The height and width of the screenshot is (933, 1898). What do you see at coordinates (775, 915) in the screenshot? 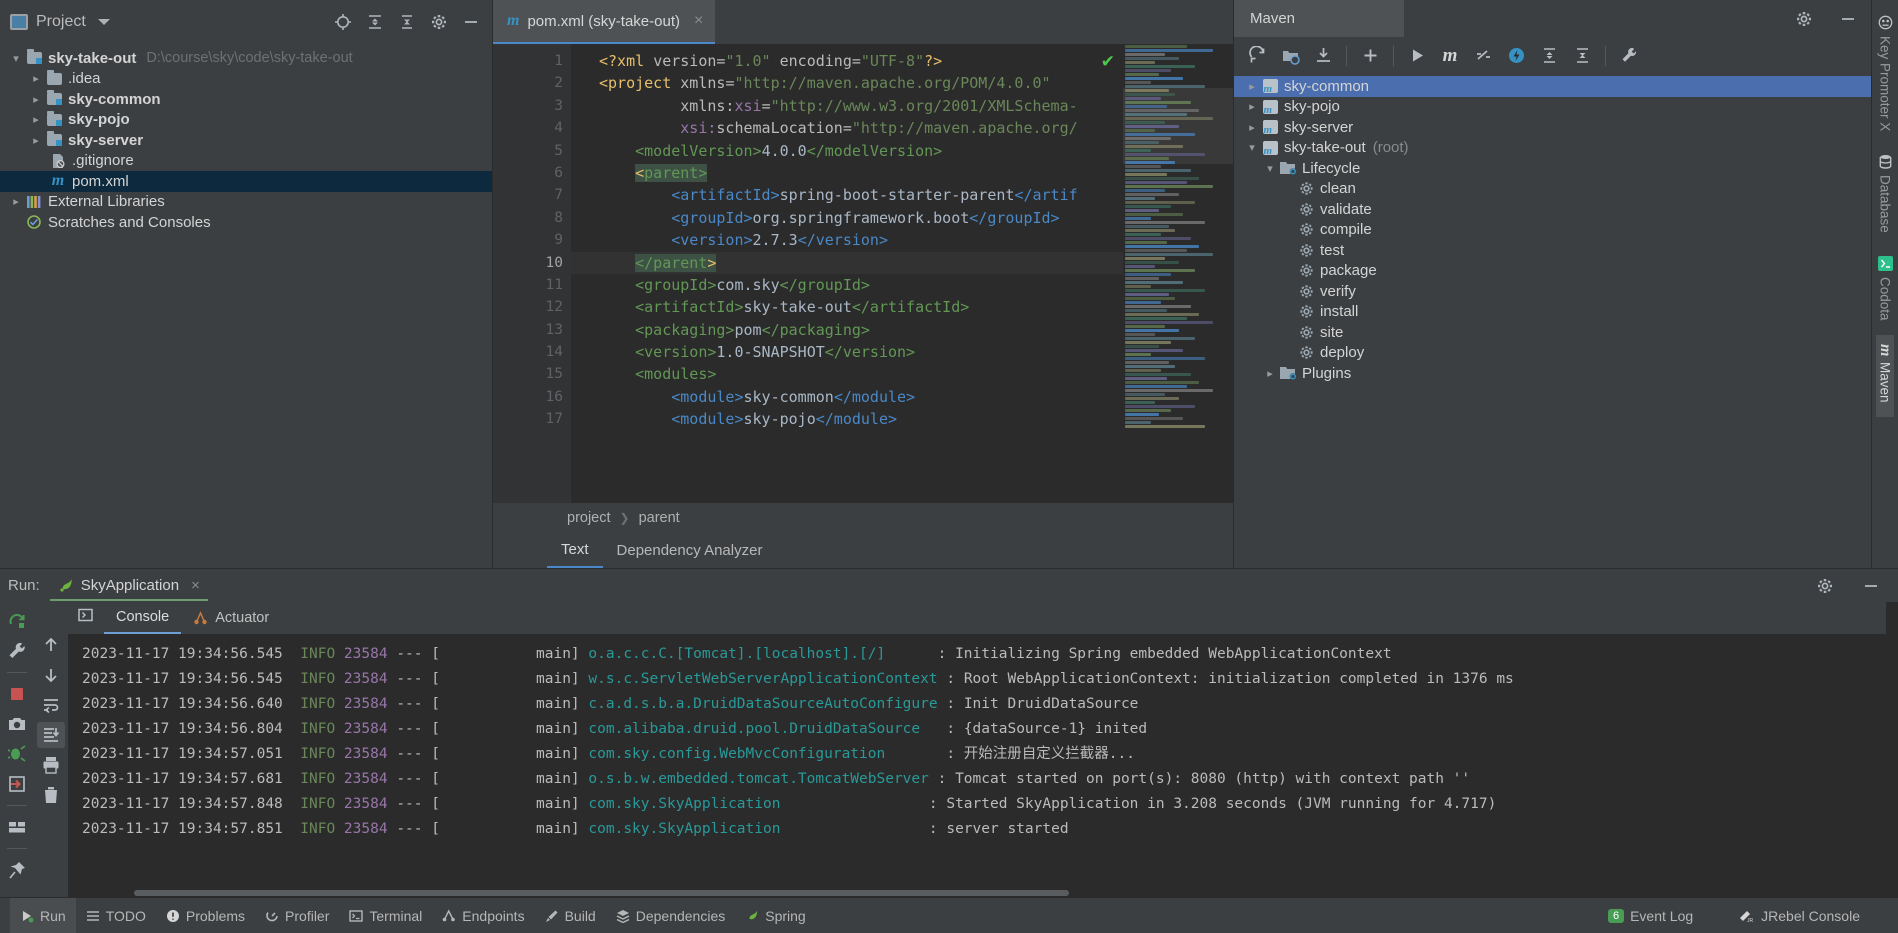
I see `status-item-spring: Spring` at bounding box center [775, 915].